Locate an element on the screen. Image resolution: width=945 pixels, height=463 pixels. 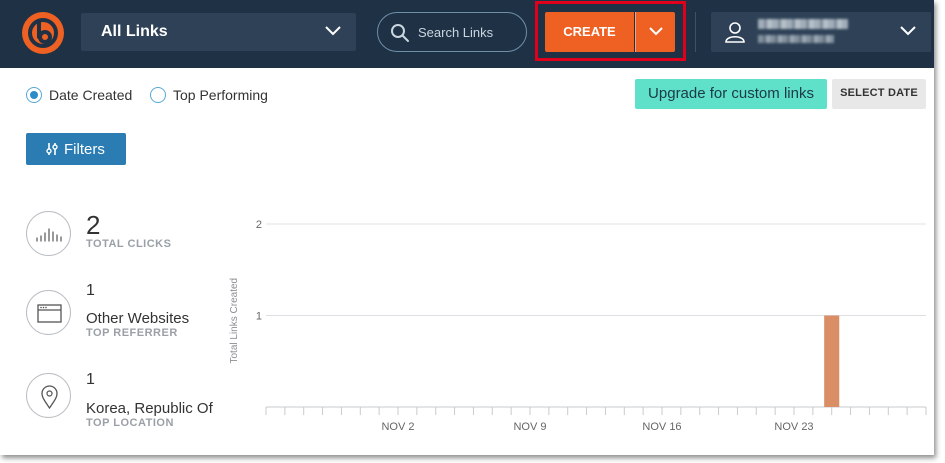
bitly-logo is located at coordinates (43, 33).